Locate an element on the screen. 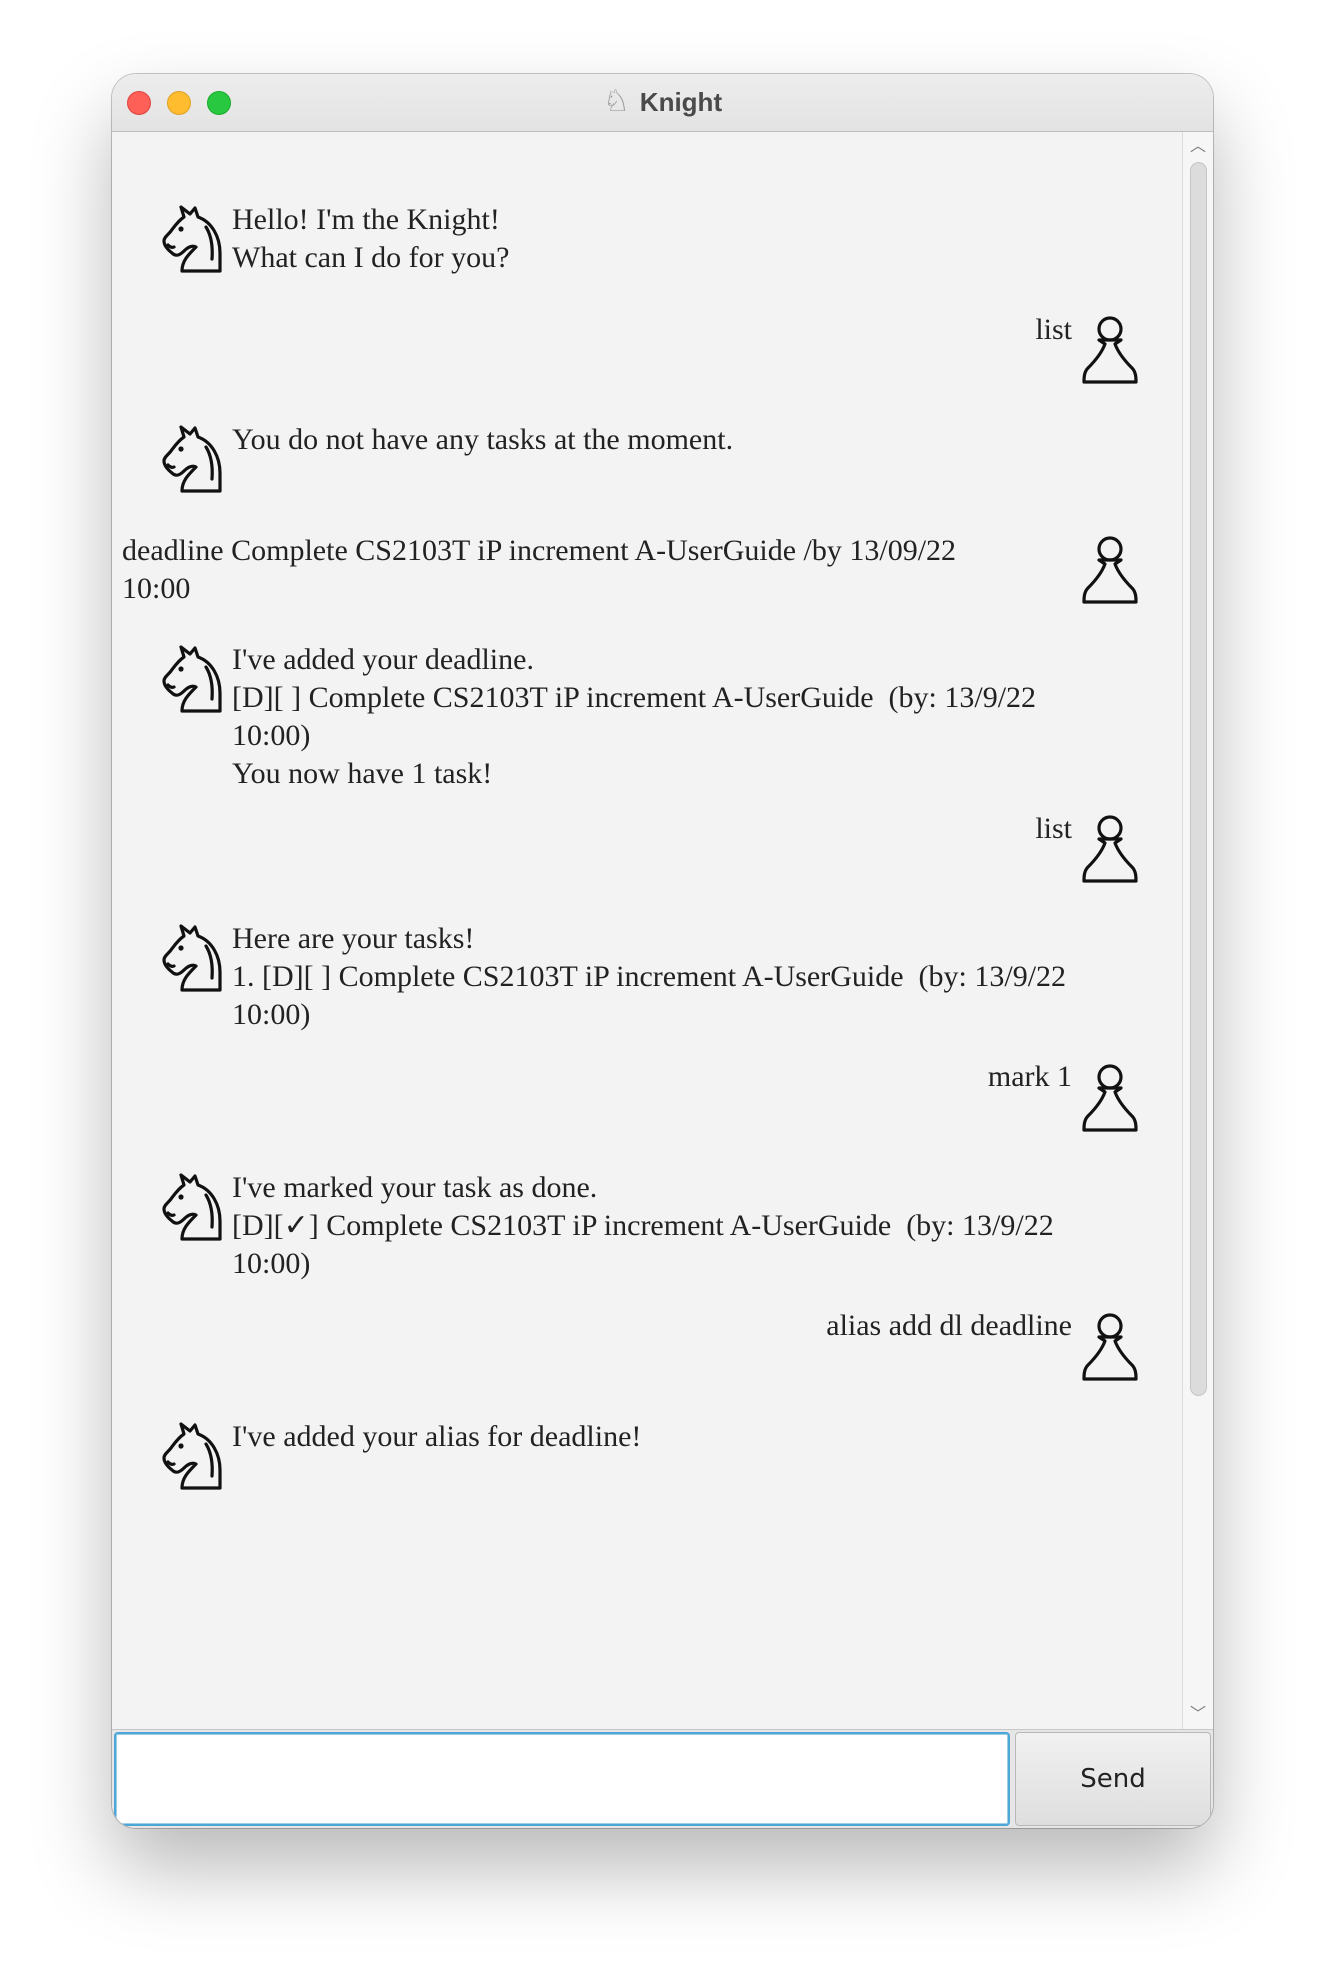 This screenshot has width=1326, height=1980. vertical-scrollbar: ︿ ﹀ is located at coordinates (1197, 930).